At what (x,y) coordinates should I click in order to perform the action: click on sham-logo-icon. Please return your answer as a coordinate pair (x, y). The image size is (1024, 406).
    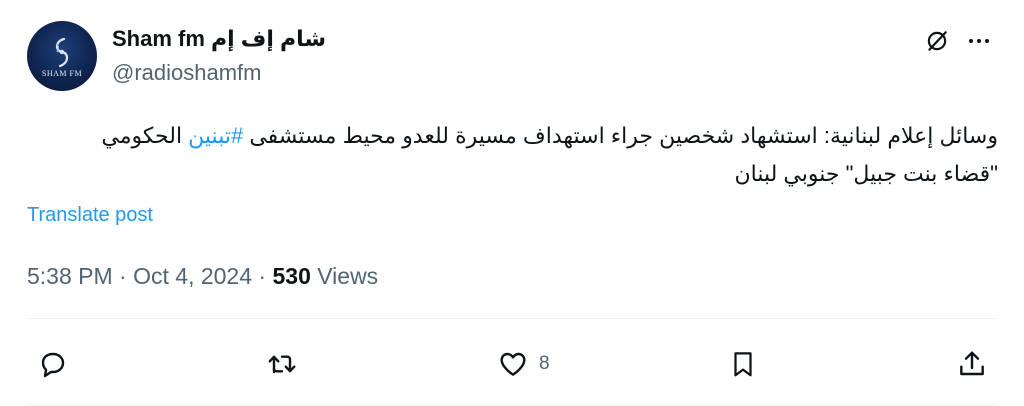
    Looking at the image, I should click on (62, 52).